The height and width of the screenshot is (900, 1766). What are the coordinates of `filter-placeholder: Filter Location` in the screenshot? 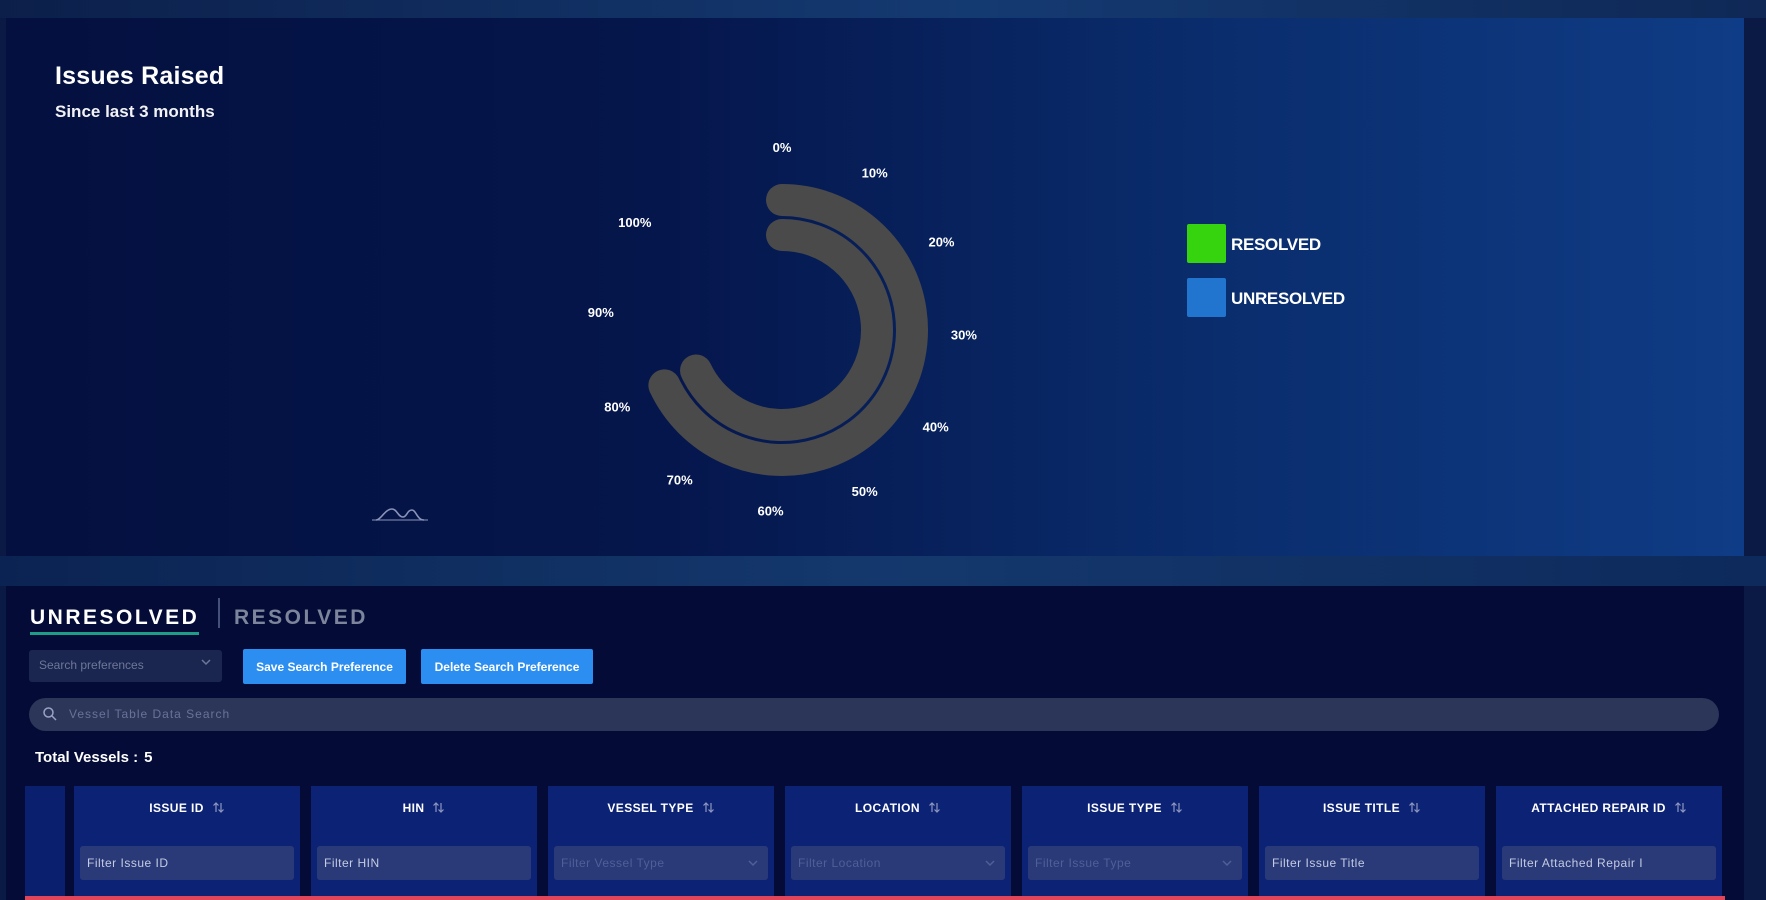 It's located at (839, 863).